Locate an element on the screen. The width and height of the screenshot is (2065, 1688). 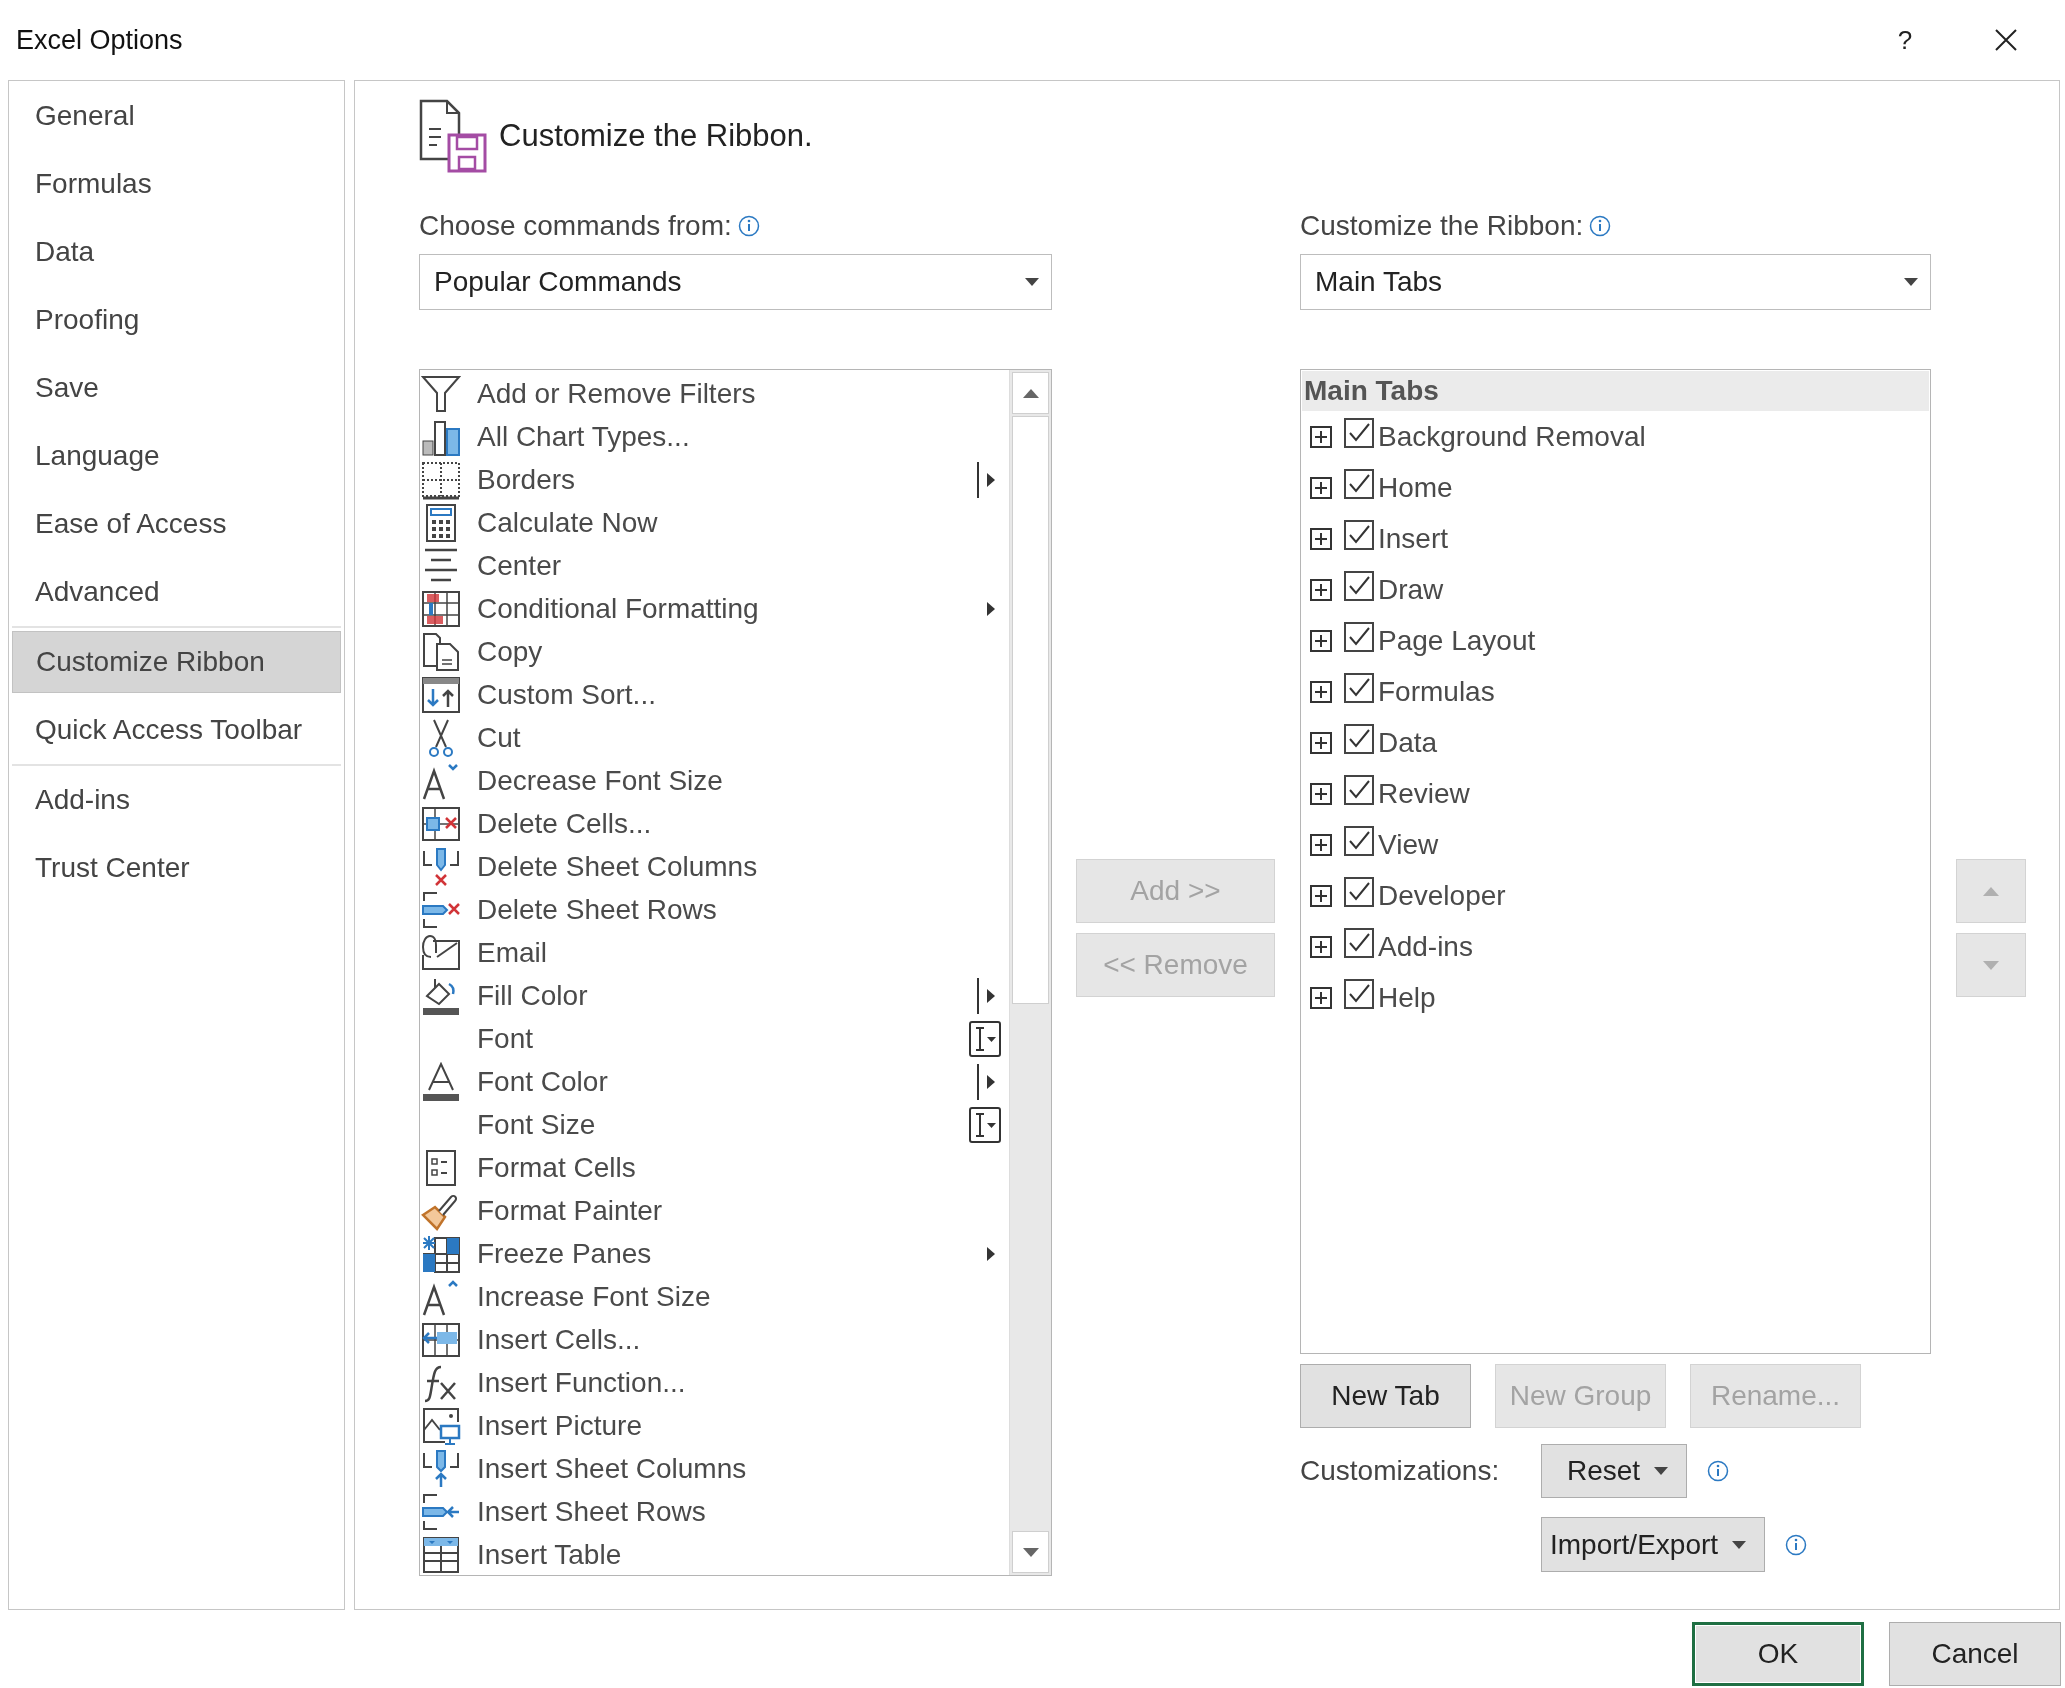
sidebar-item: Data is located at coordinates (176, 252).